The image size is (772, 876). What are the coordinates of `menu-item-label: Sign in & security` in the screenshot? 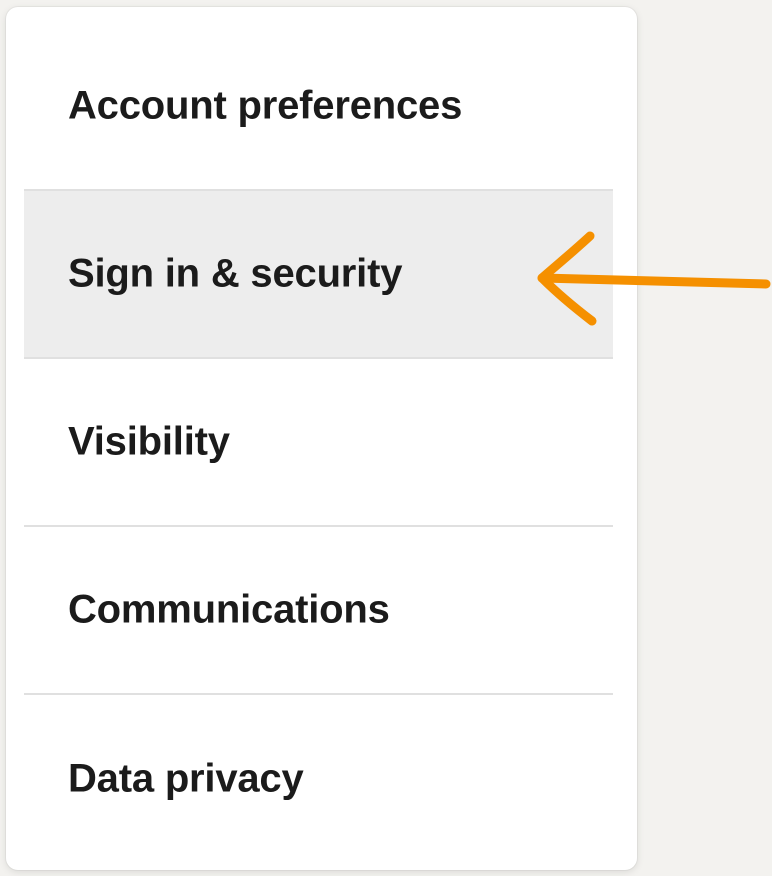 It's located at (235, 273).